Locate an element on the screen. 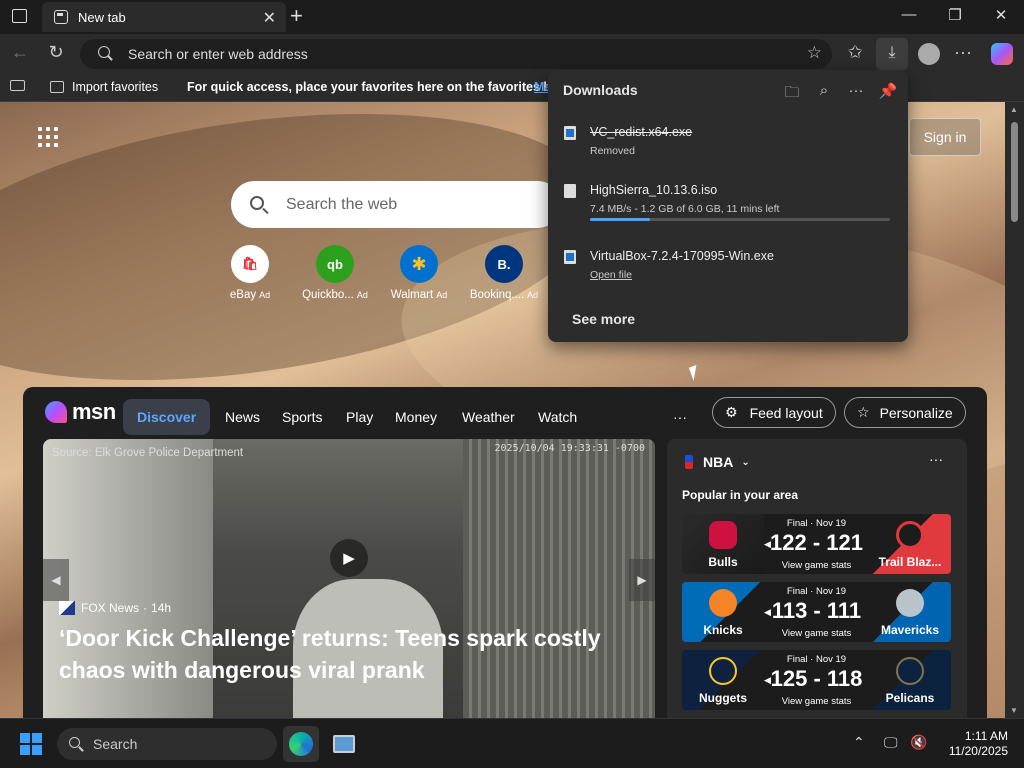  personalize-button: ☆ Personalize is located at coordinates (905, 412).